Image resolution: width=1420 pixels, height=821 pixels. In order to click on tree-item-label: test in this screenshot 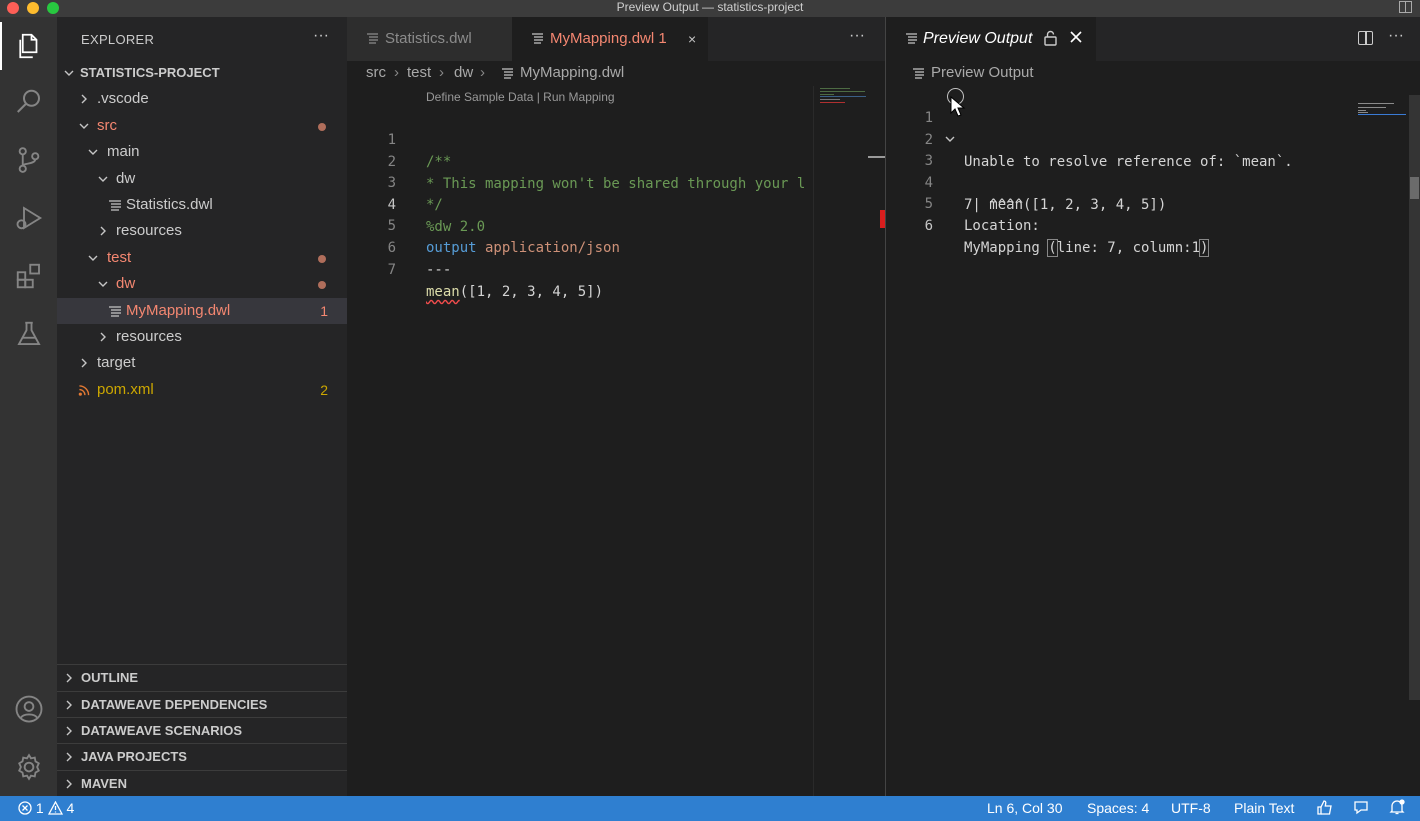, I will do `click(119, 257)`.